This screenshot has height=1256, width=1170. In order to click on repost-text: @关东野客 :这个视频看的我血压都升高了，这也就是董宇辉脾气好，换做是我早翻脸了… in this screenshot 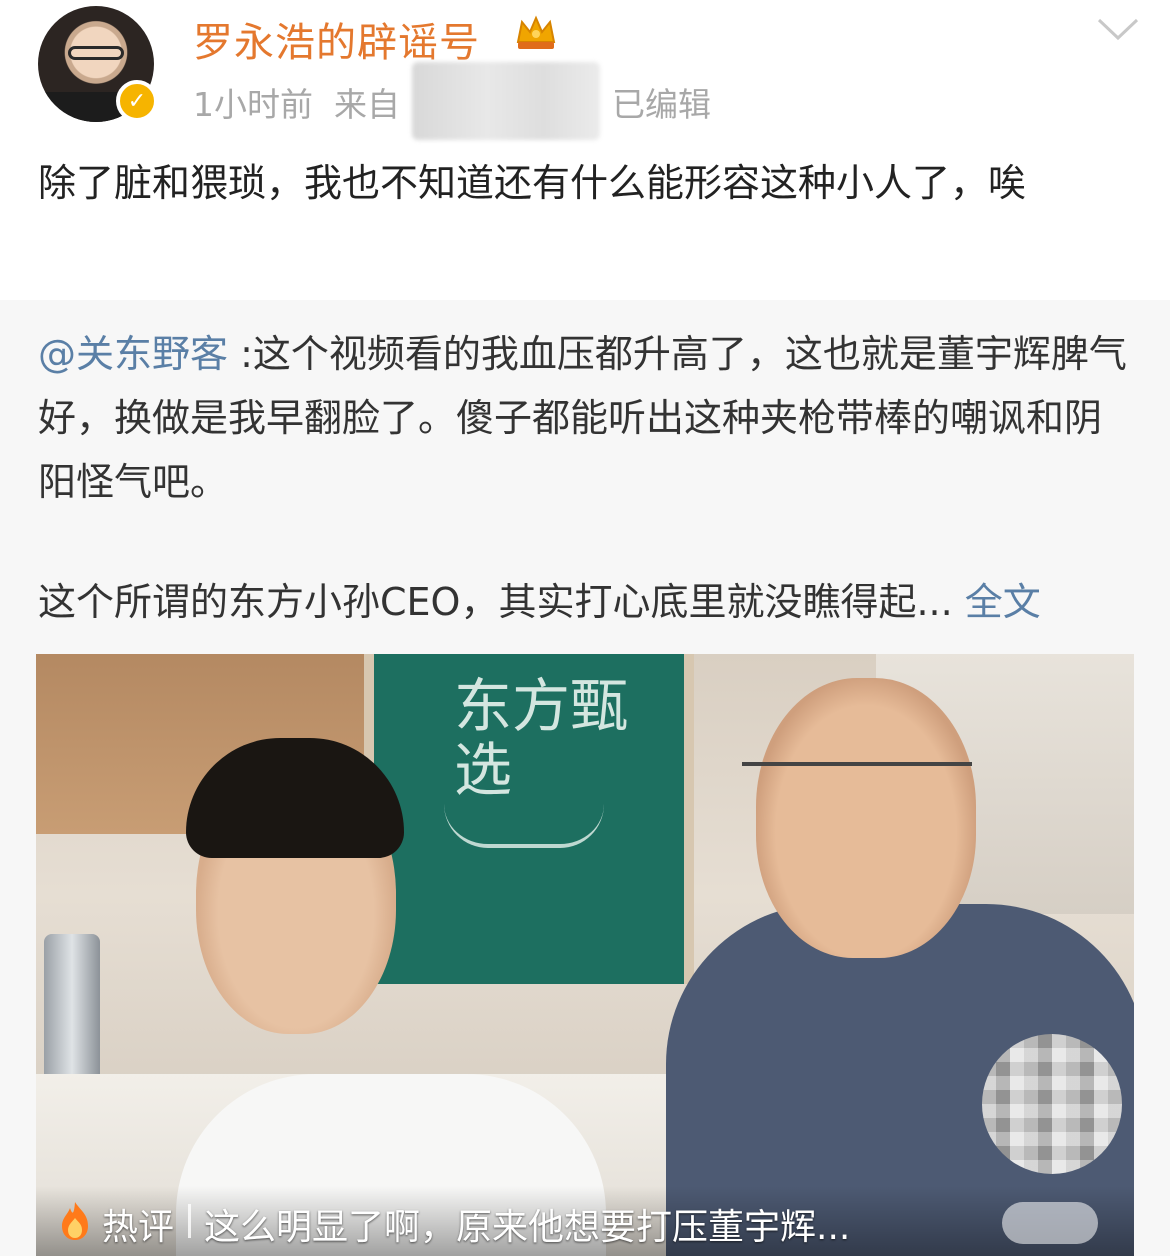, I will do `click(588, 418)`.